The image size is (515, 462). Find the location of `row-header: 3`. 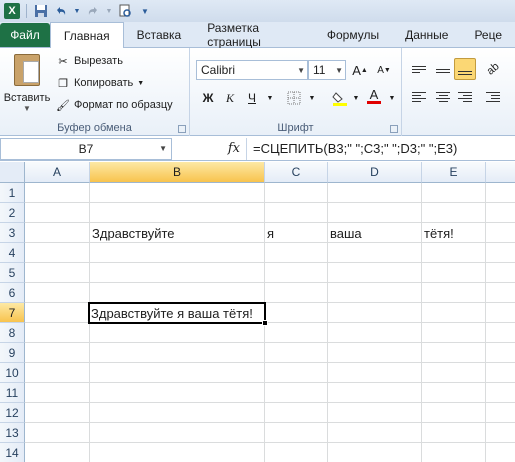

row-header: 3 is located at coordinates (12, 233).